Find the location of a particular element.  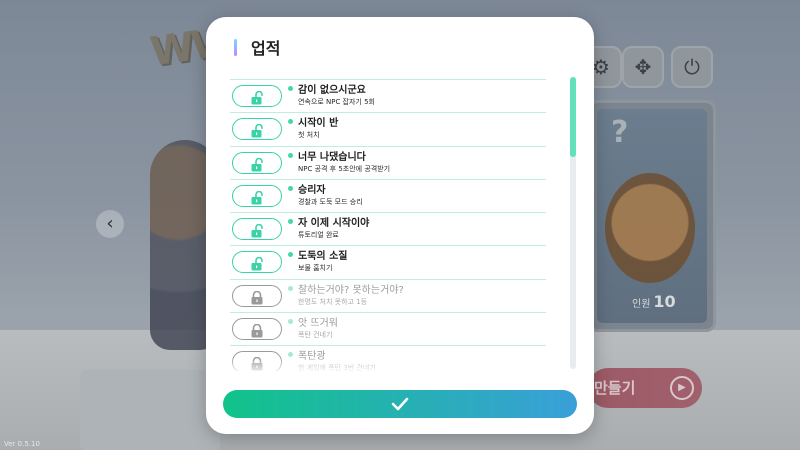

achievement-row: 자 이제 시작이야 튜토리얼 완료 is located at coordinates (388, 228).